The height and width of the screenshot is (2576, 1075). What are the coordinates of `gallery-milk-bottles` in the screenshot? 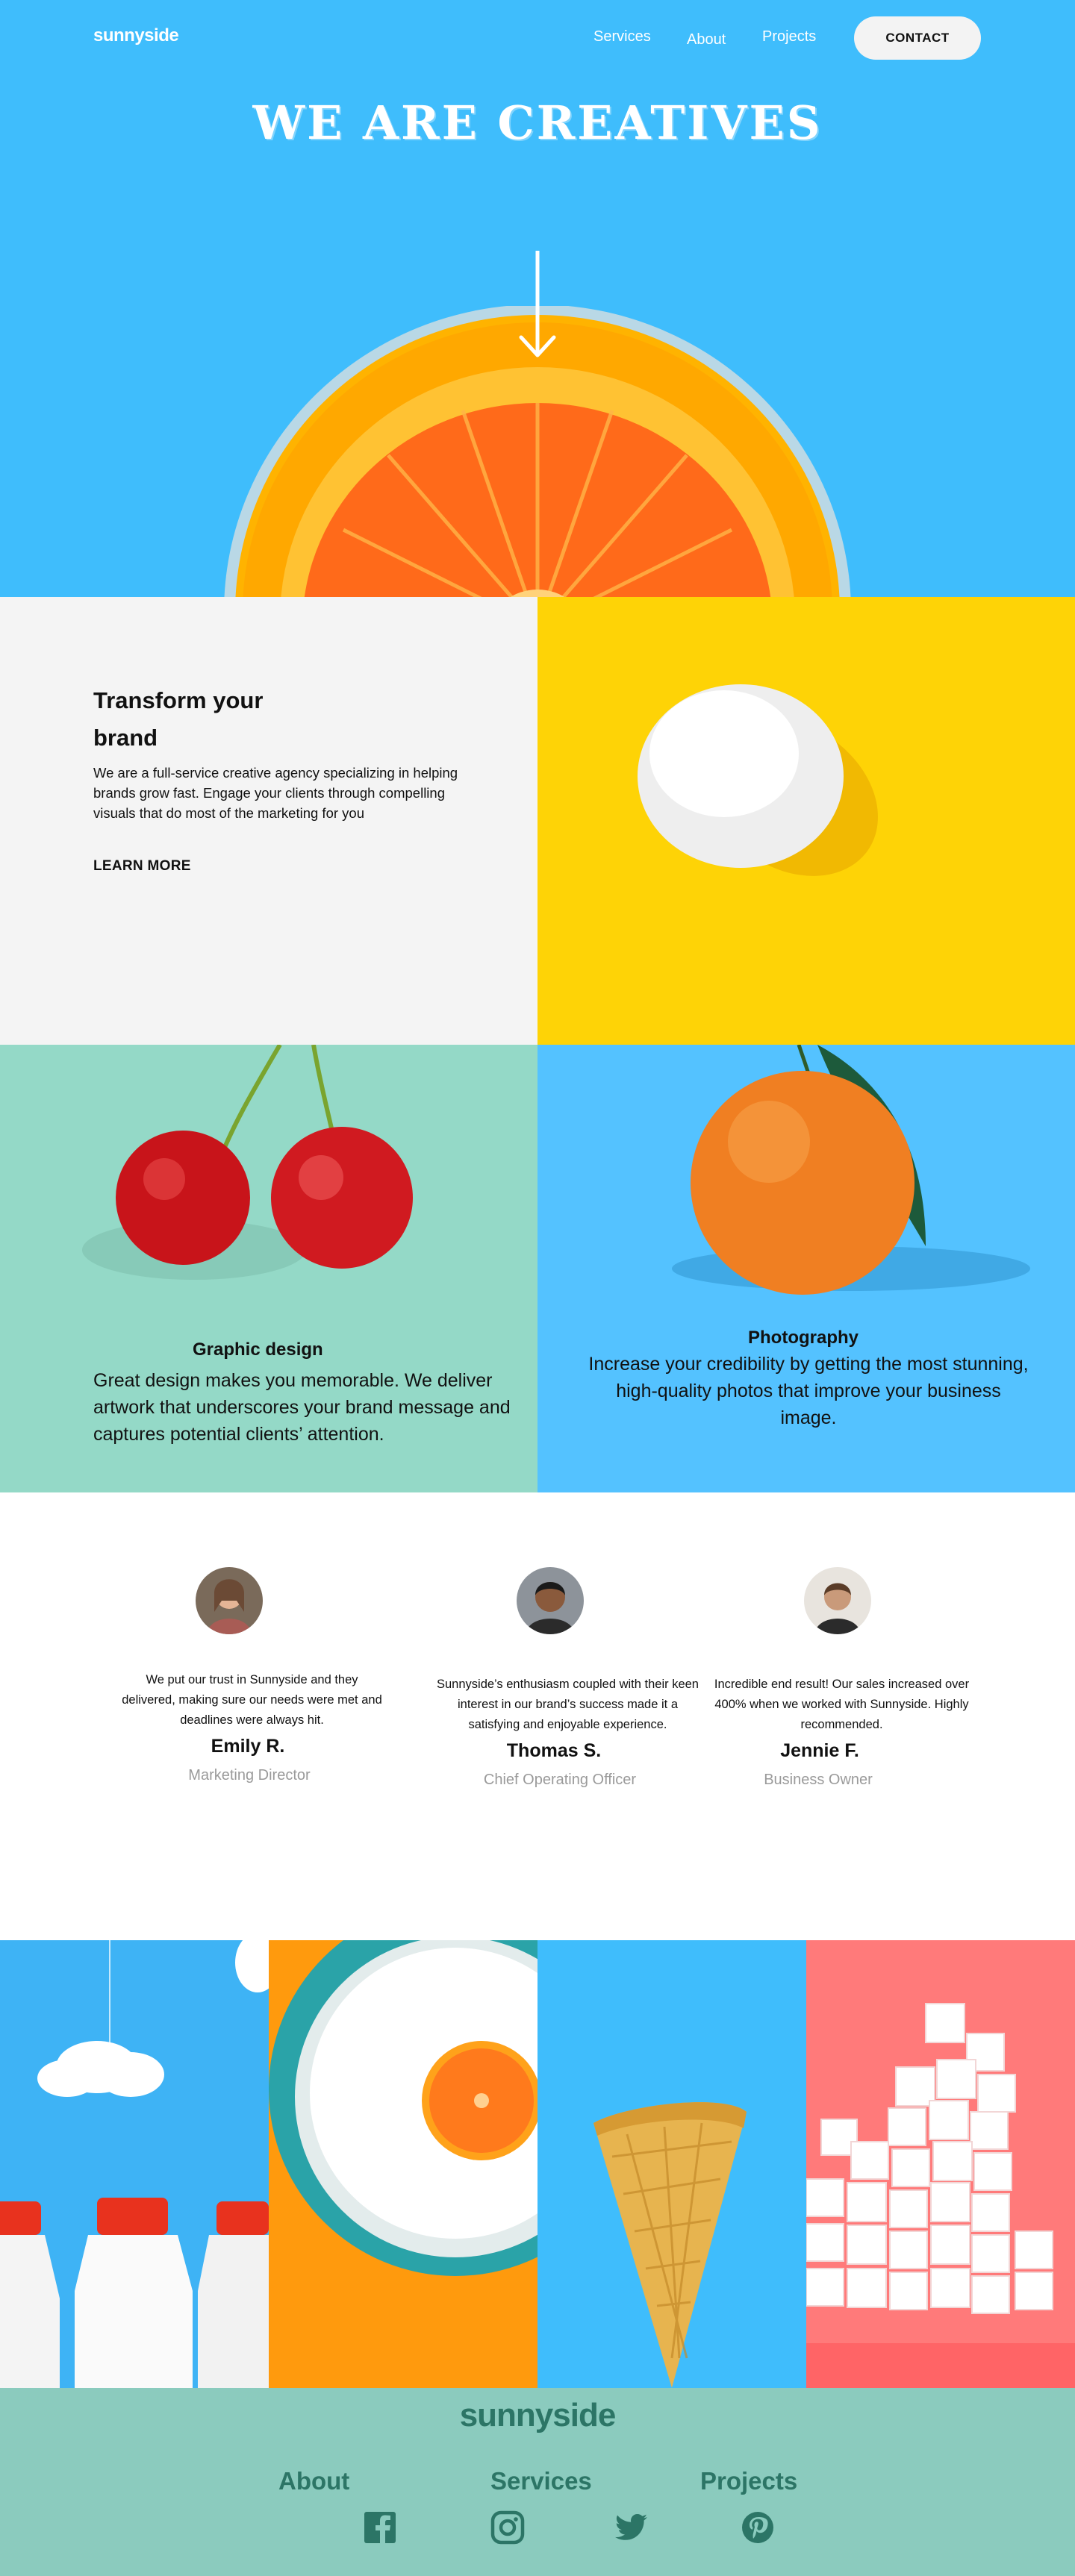 It's located at (134, 2164).